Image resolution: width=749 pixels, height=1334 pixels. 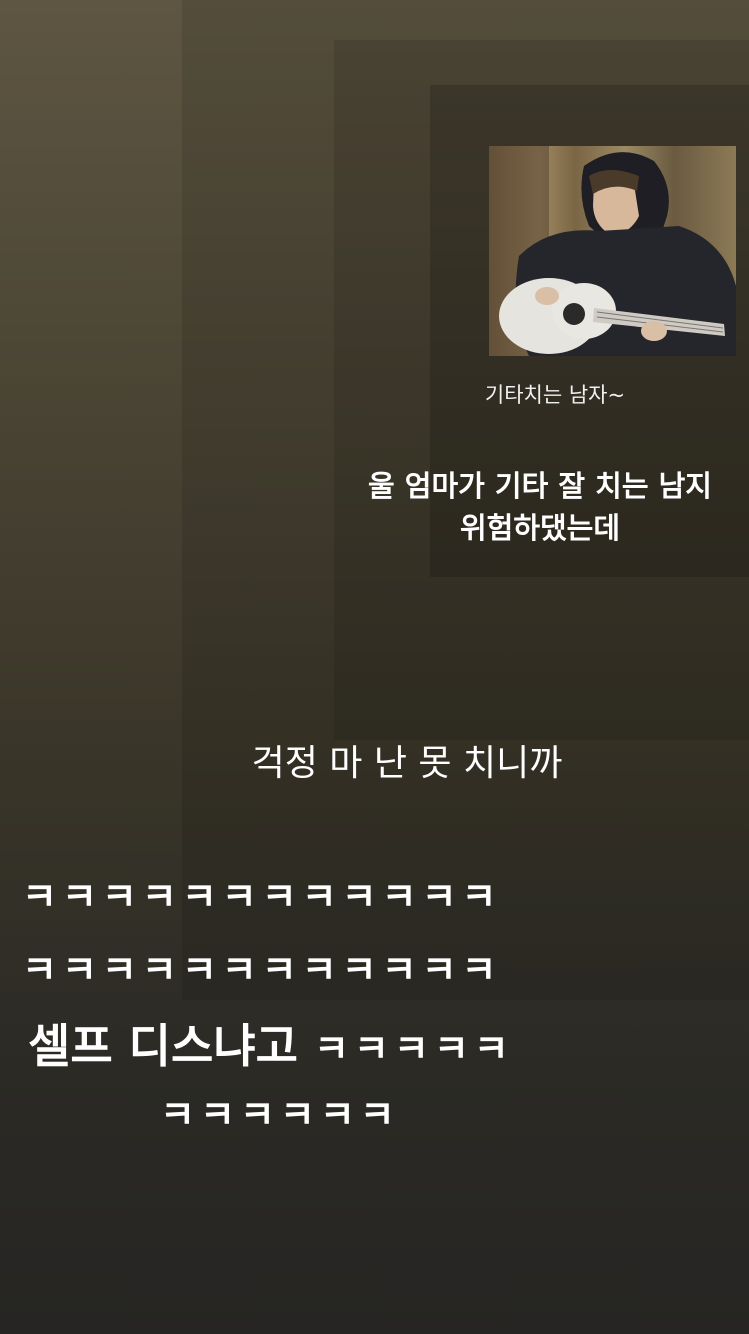 What do you see at coordinates (163, 1046) in the screenshot?
I see `self-diss-label: 셀프 디스냐고` at bounding box center [163, 1046].